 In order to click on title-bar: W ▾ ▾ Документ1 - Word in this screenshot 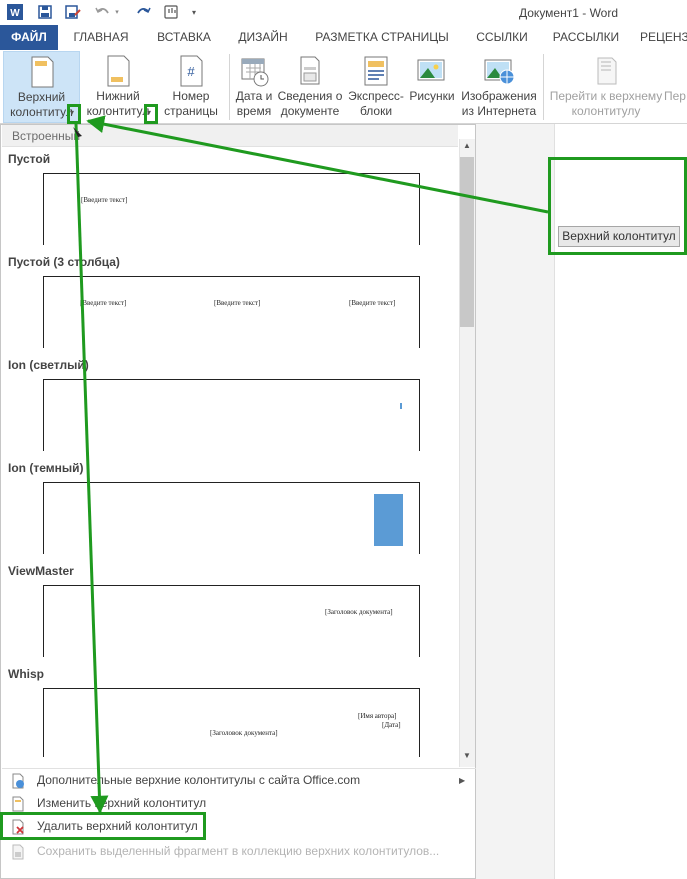, I will do `click(343, 12)`.